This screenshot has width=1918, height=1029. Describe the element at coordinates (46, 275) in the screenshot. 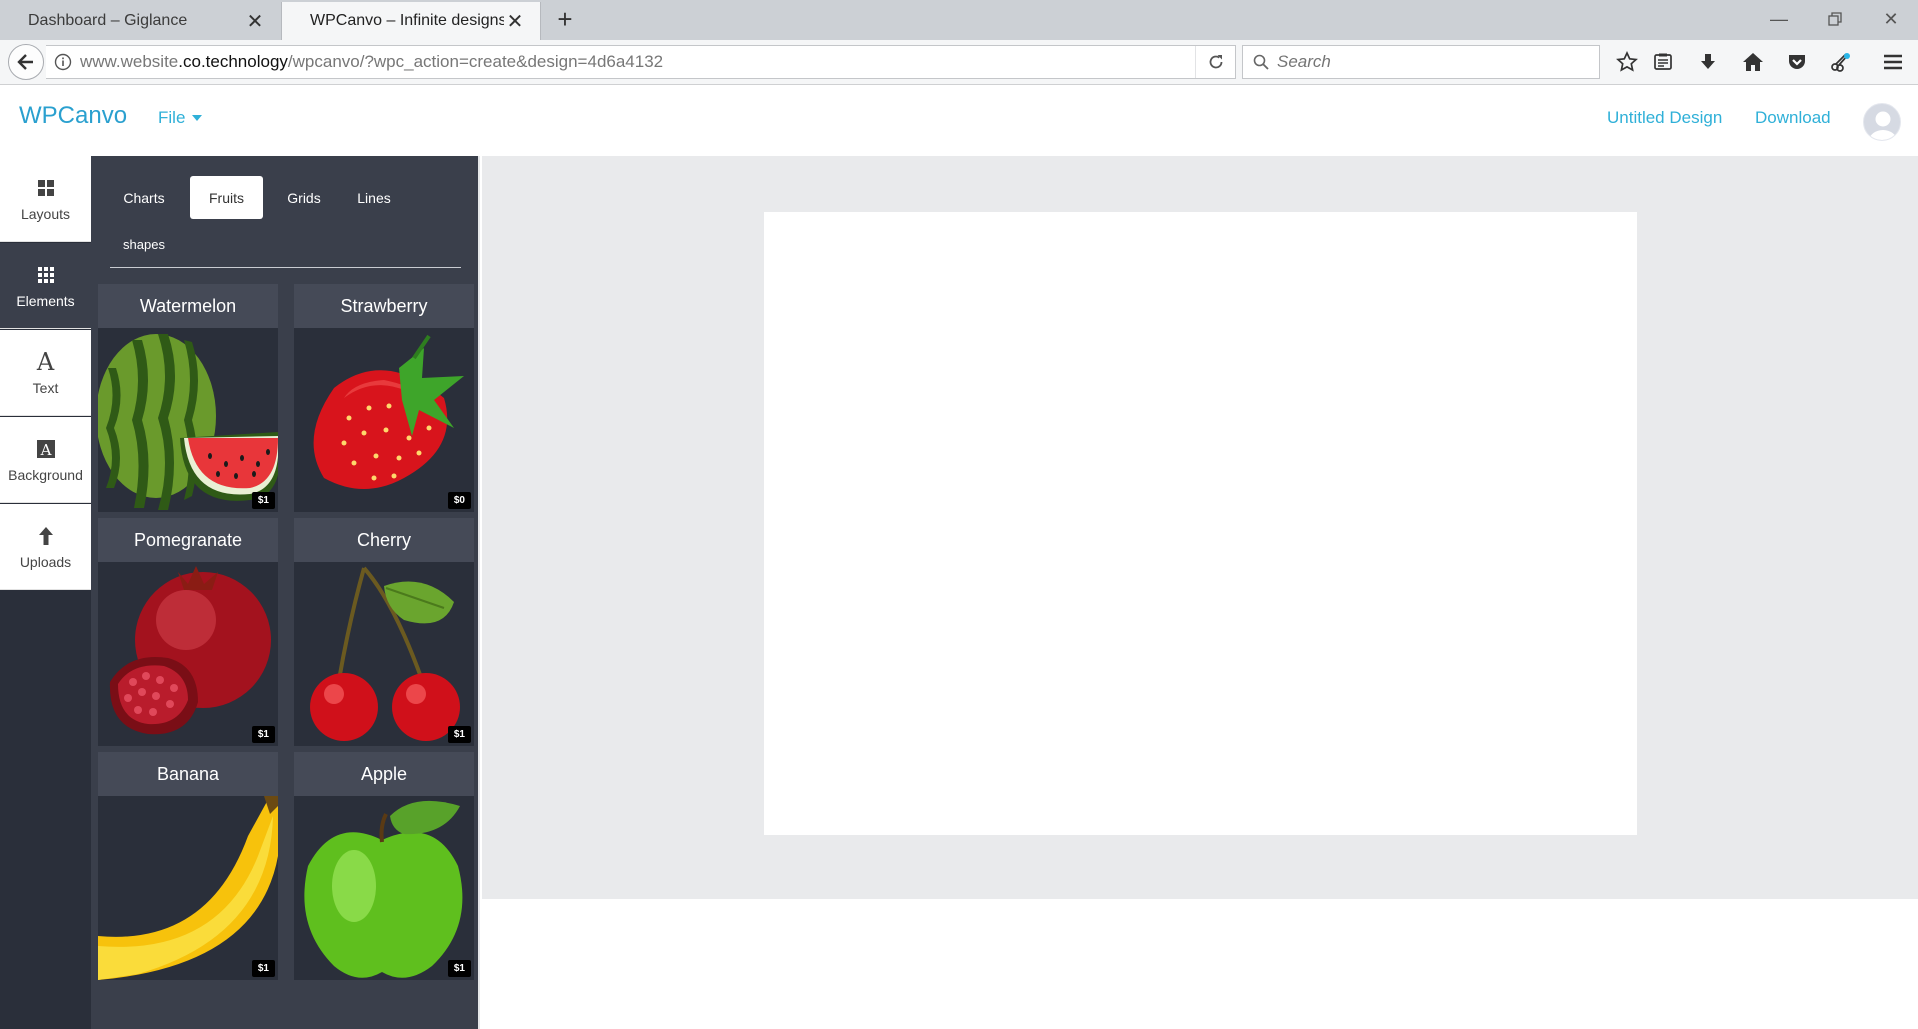

I see `elements-icon` at that location.